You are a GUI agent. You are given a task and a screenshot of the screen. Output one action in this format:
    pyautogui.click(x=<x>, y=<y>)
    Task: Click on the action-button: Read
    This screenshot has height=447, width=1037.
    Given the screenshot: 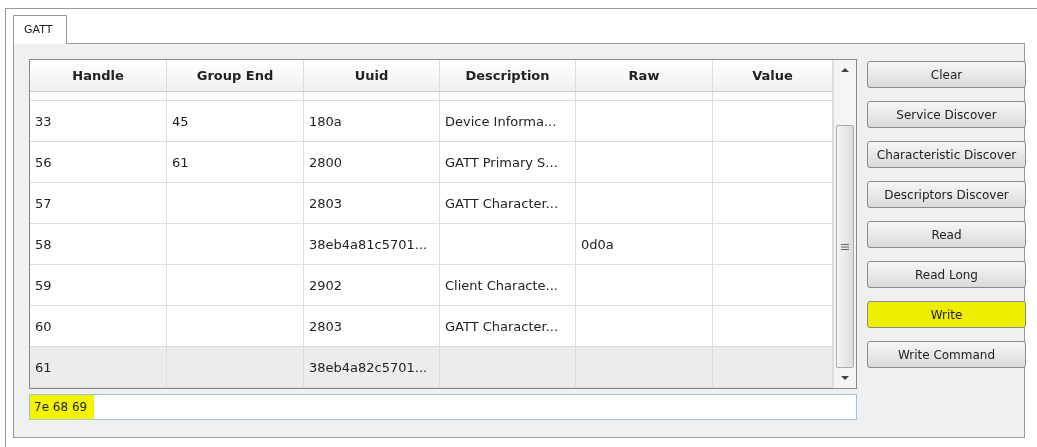 What is the action you would take?
    pyautogui.click(x=946, y=234)
    